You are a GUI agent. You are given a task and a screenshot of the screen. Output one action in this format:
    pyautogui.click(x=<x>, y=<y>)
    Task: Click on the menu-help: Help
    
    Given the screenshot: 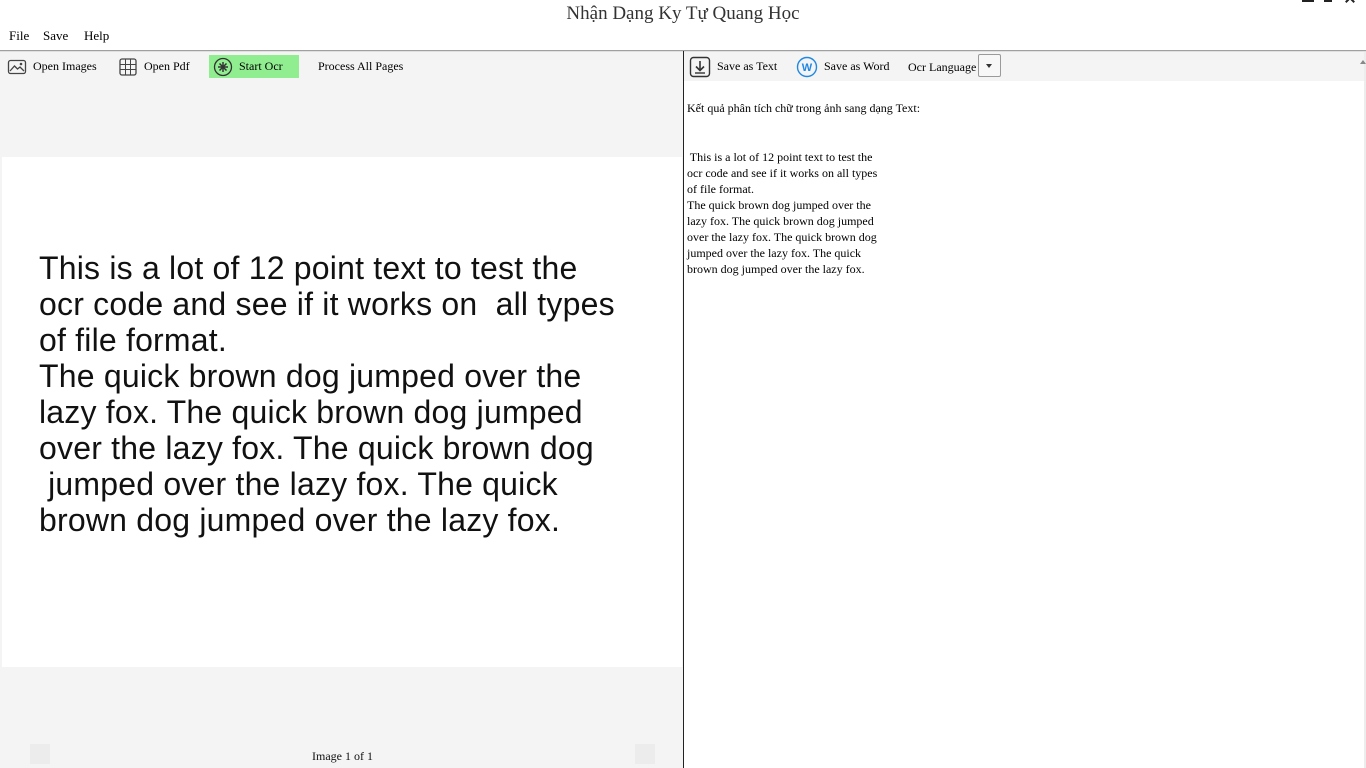 What is the action you would take?
    pyautogui.click(x=96, y=36)
    